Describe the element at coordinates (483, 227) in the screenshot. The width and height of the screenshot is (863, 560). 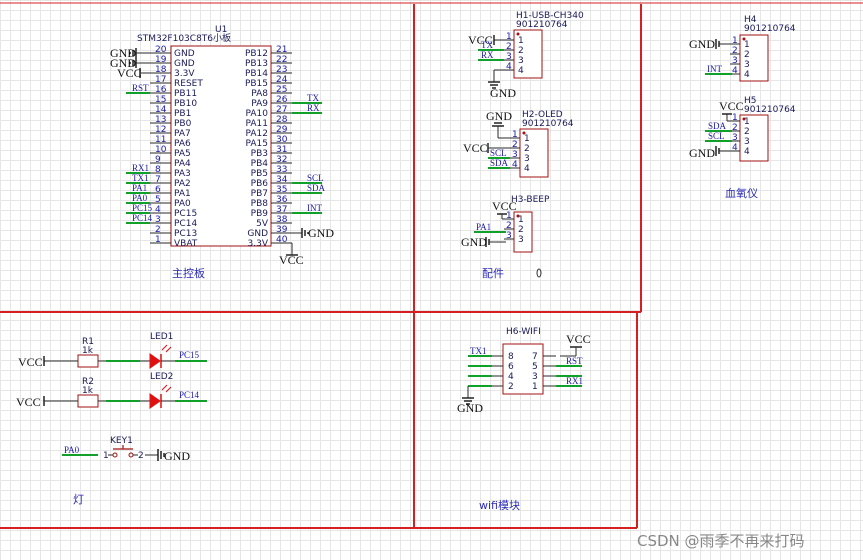
I see `h3-pa1-label: PA1` at that location.